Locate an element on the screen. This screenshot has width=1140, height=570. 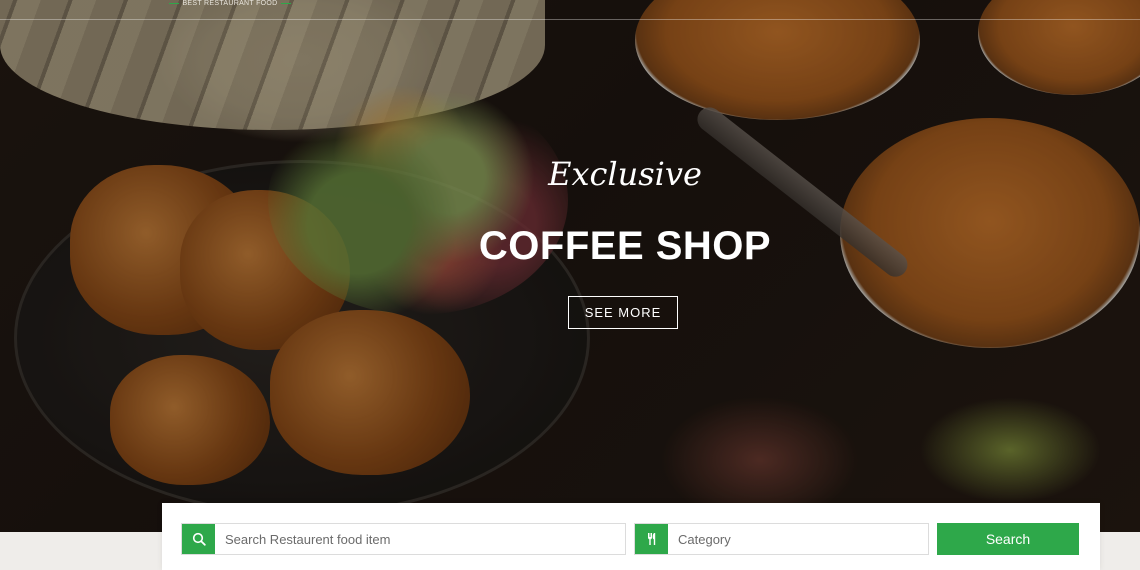
category-field is located at coordinates (781, 539).